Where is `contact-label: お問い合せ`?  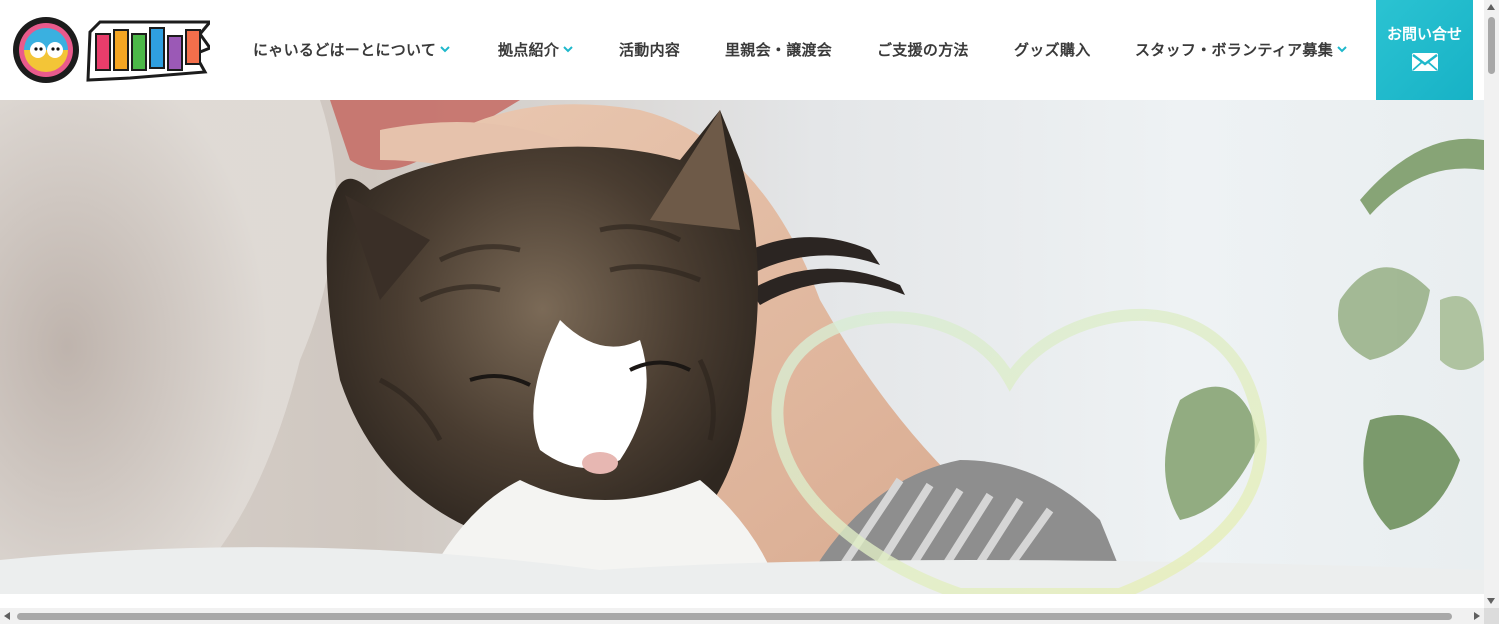
contact-label: お問い合せ is located at coordinates (1424, 34).